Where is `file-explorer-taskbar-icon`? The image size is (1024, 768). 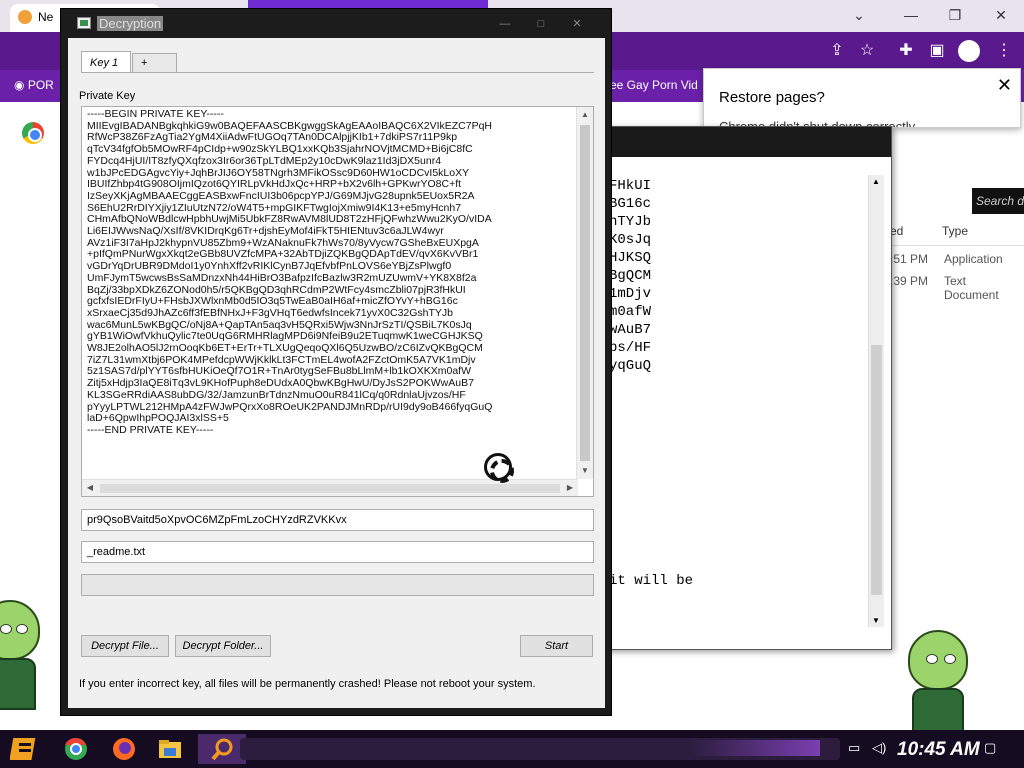 file-explorer-taskbar-icon is located at coordinates (170, 749).